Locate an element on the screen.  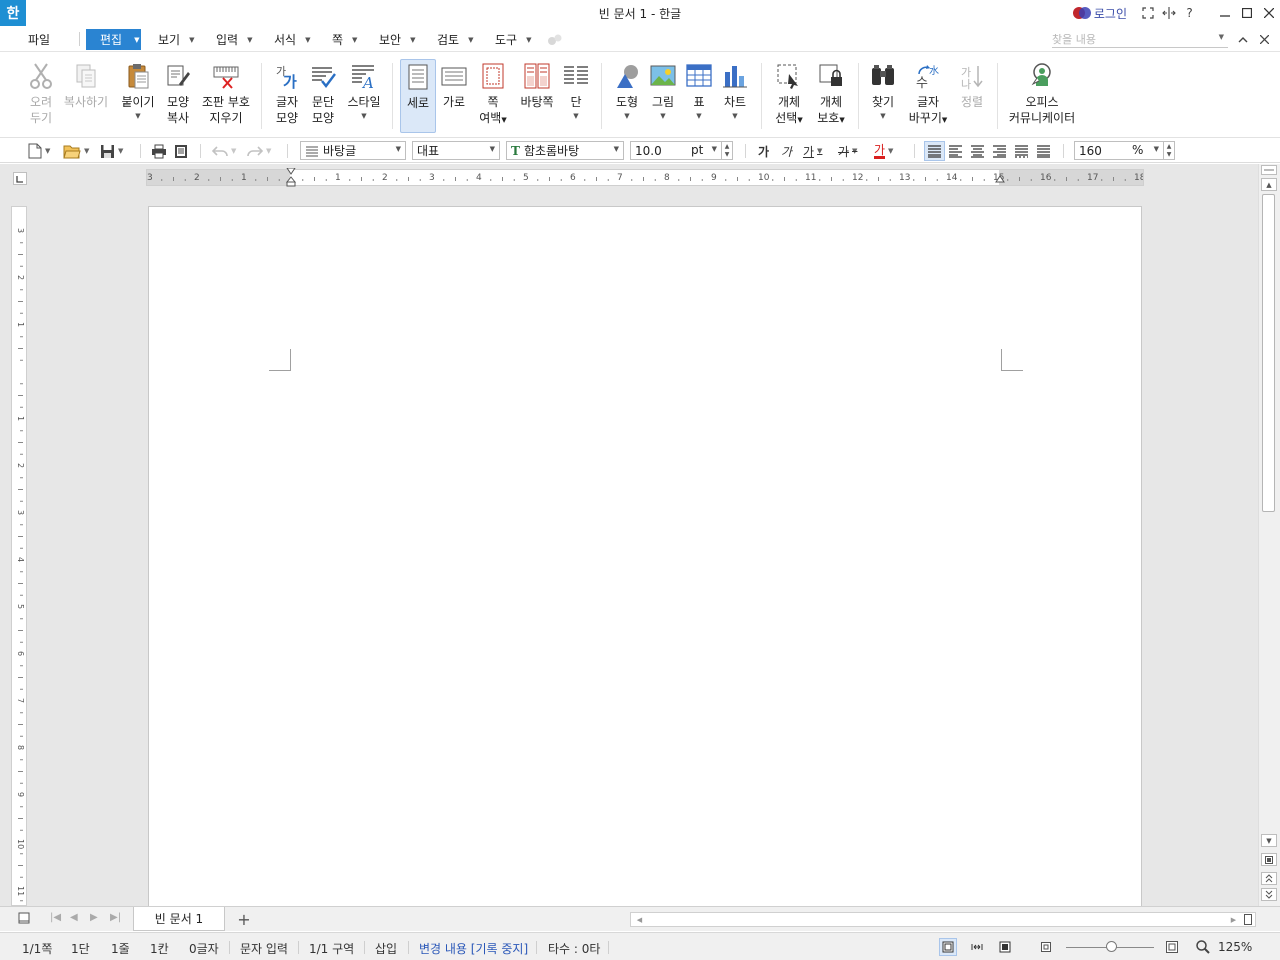
menu-format: 서식 ▼ is located at coordinates (292, 39).